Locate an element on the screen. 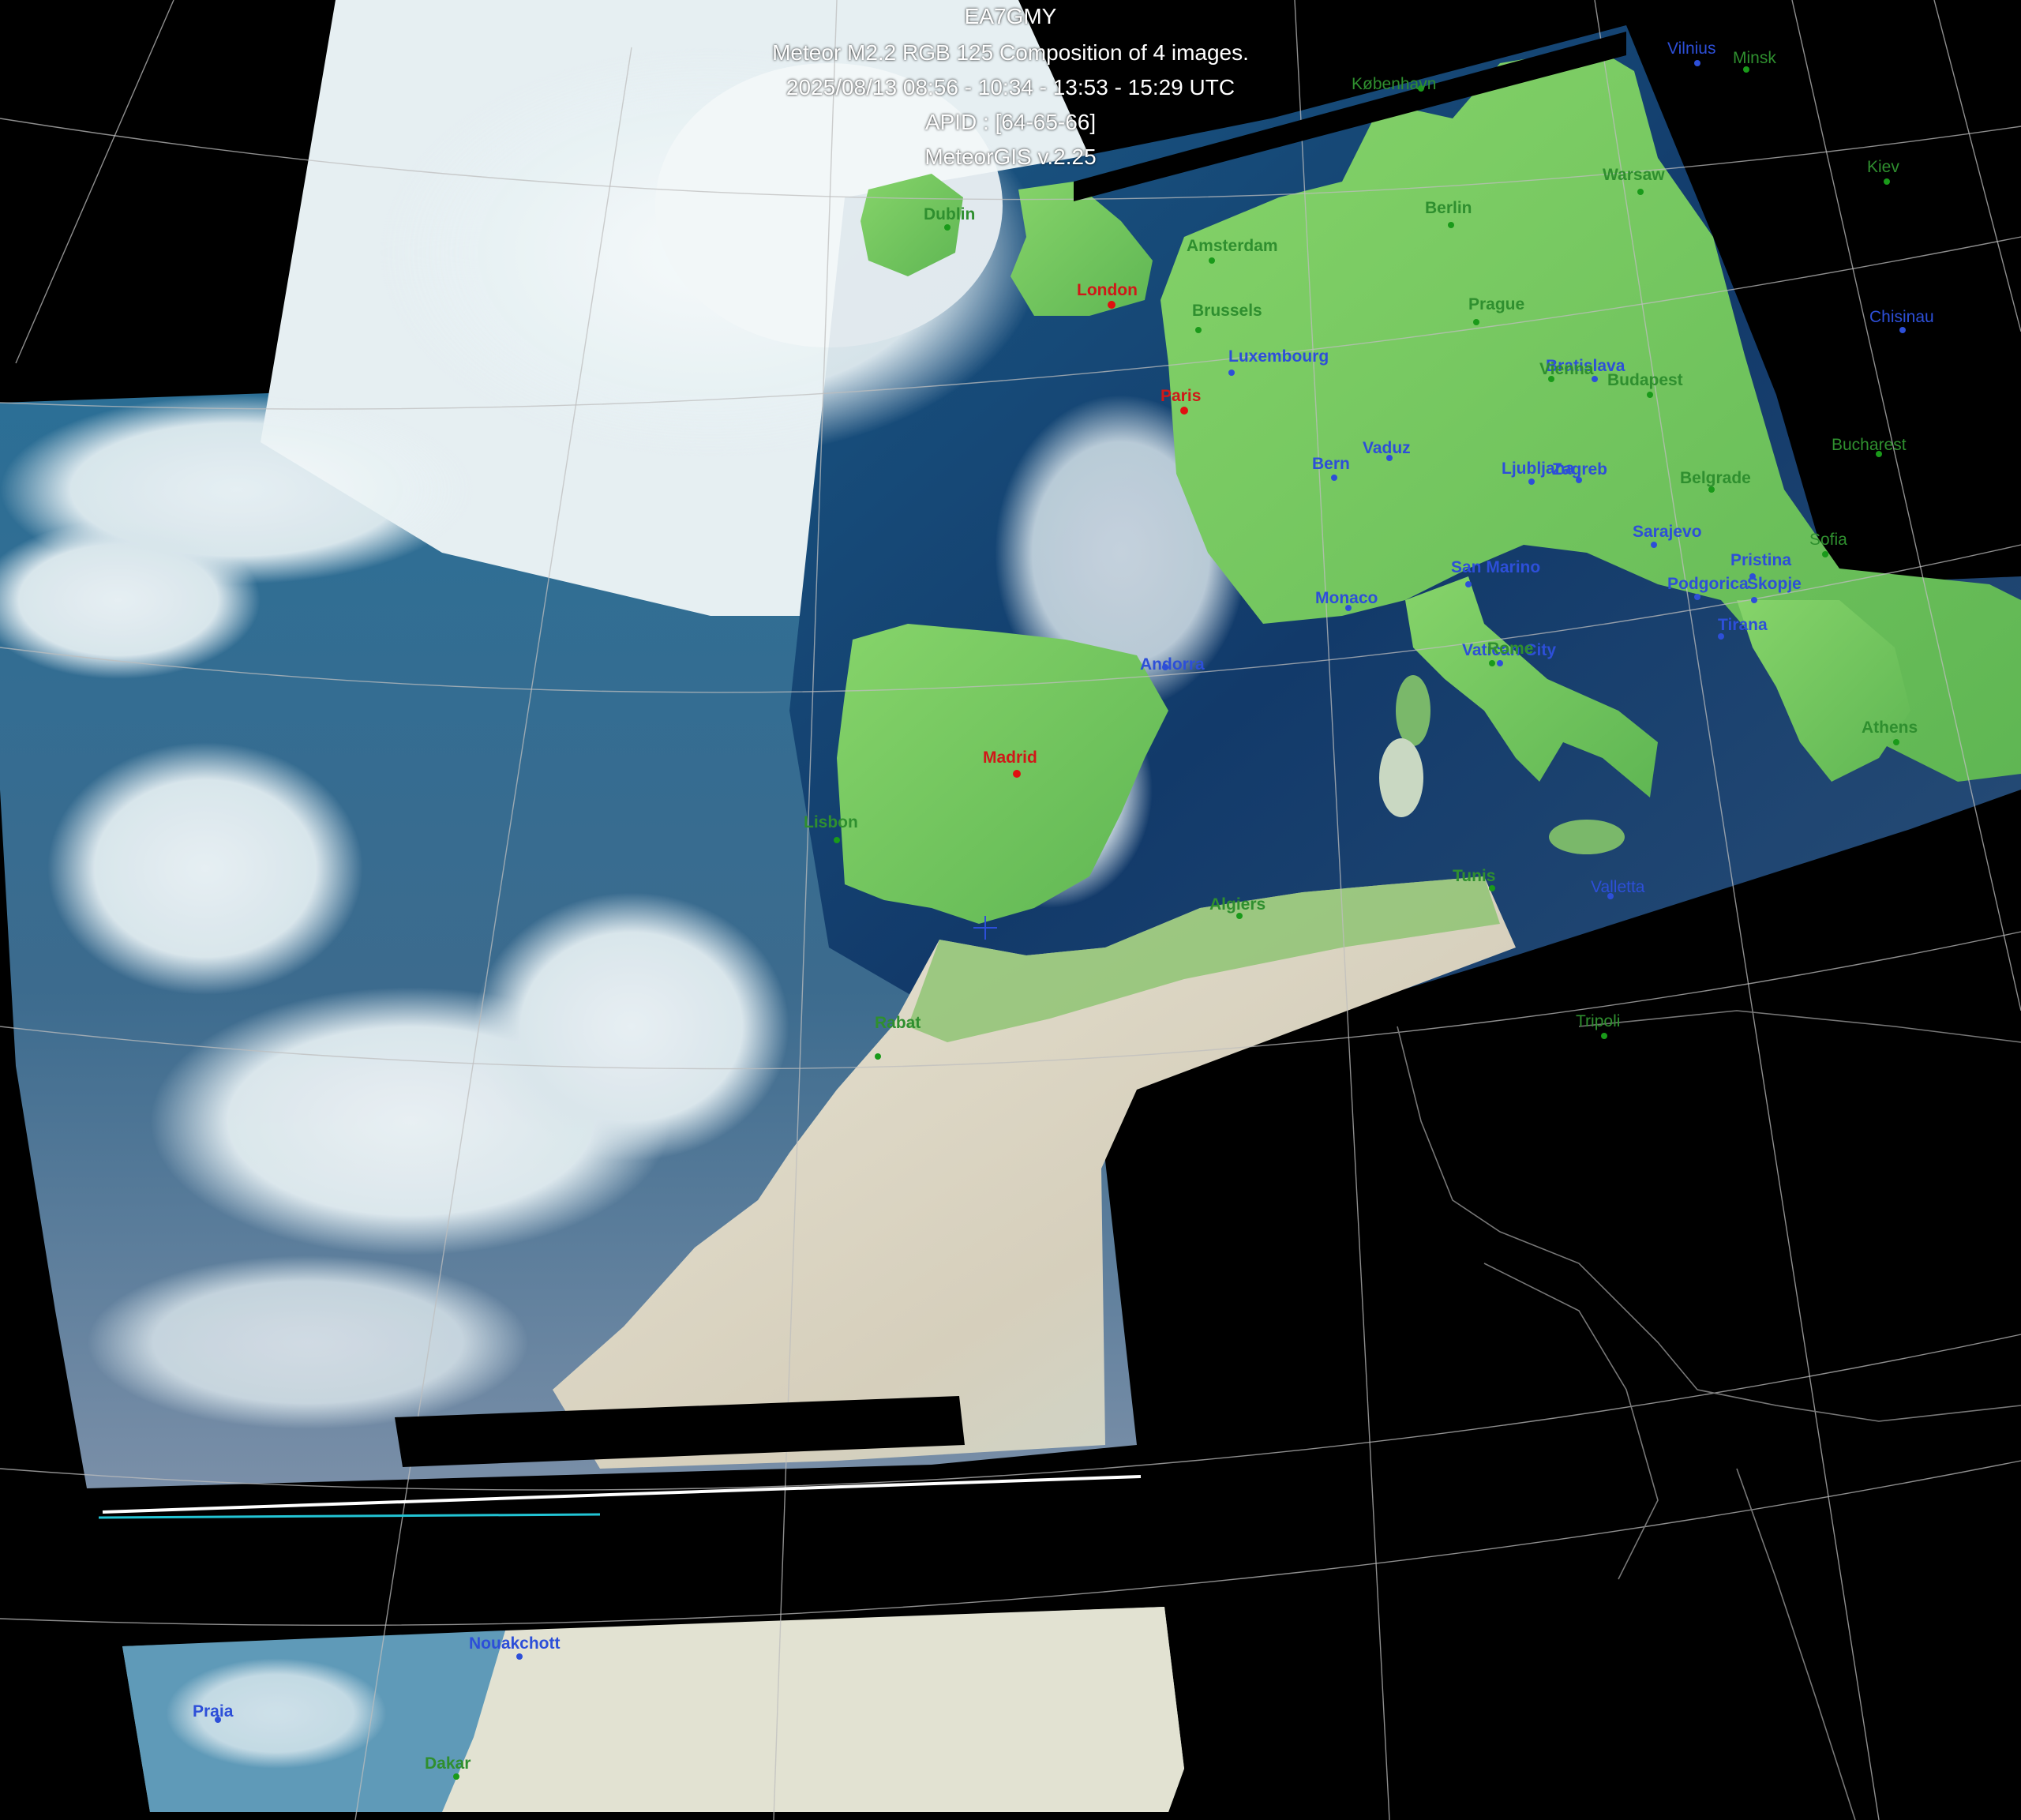 This screenshot has height=1820, width=2021. city-label: Bern is located at coordinates (1331, 464).